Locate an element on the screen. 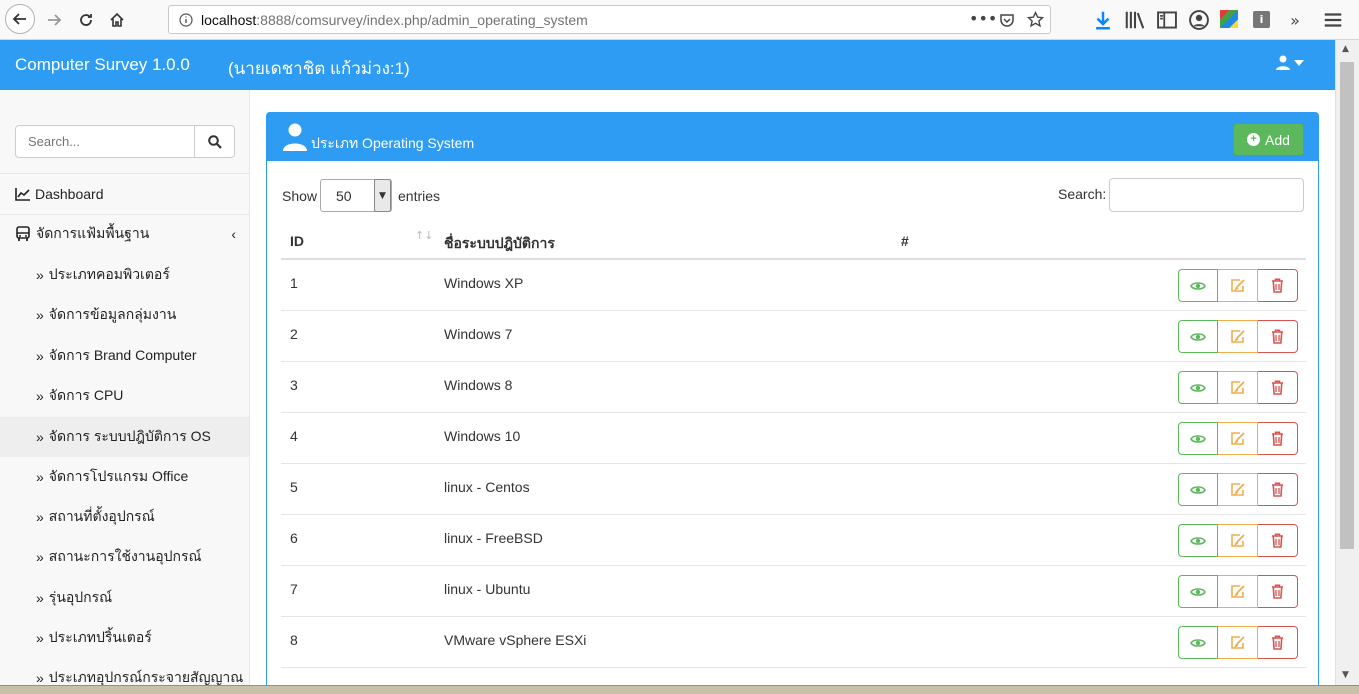 The width and height of the screenshot is (1359, 694). scroll-down-icon: ▼ is located at coordinates (1345, 675).